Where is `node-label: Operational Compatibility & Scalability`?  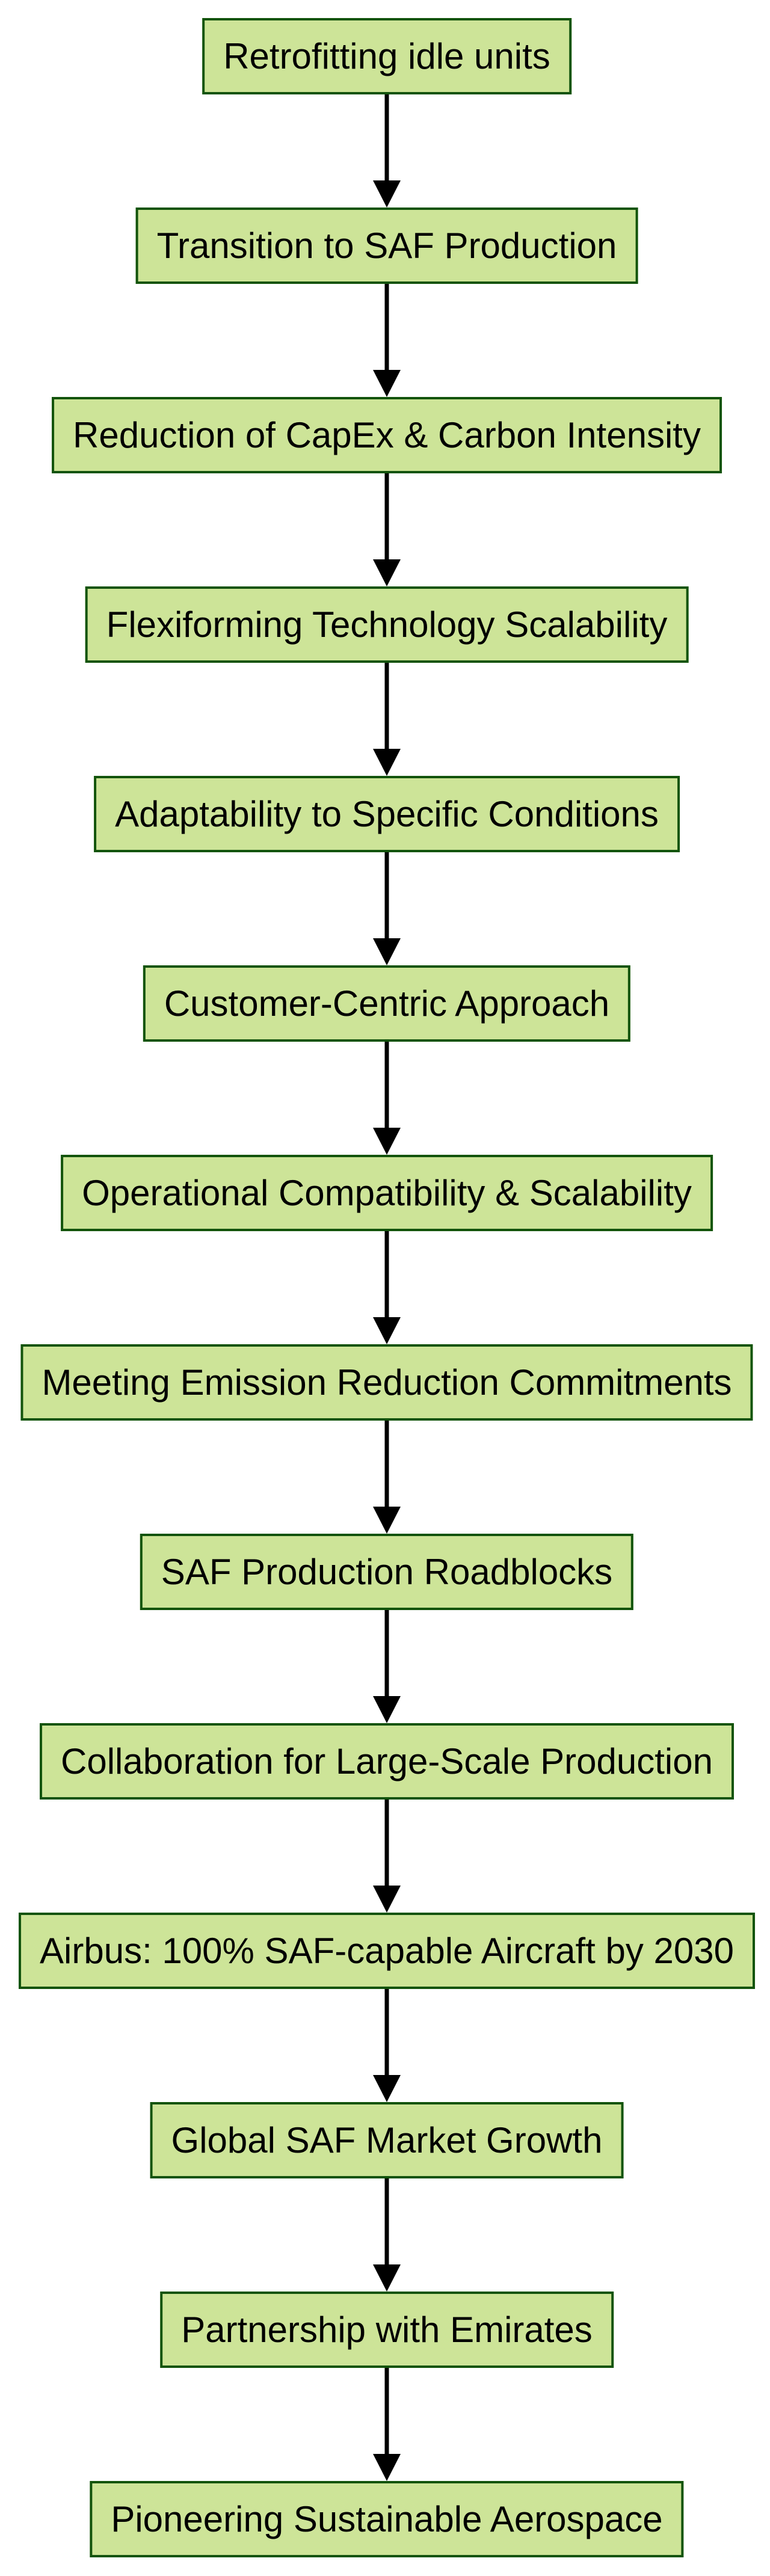
node-label: Operational Compatibility & Scalability is located at coordinates (387, 1193).